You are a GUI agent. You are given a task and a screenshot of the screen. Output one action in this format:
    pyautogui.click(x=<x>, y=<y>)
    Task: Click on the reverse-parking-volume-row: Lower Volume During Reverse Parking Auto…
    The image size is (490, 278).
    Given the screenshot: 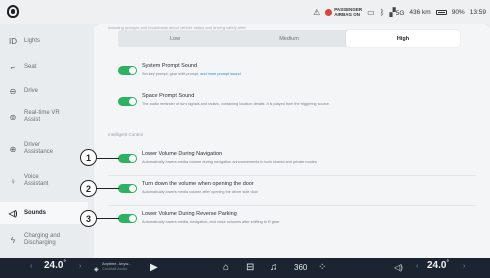 What is the action you would take?
    pyautogui.click(x=288, y=222)
    